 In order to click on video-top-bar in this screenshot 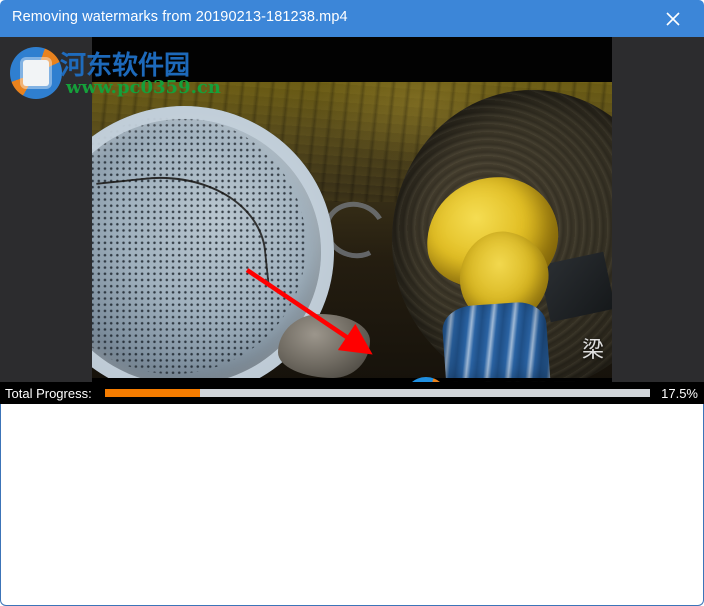, I will do `click(352, 59)`.